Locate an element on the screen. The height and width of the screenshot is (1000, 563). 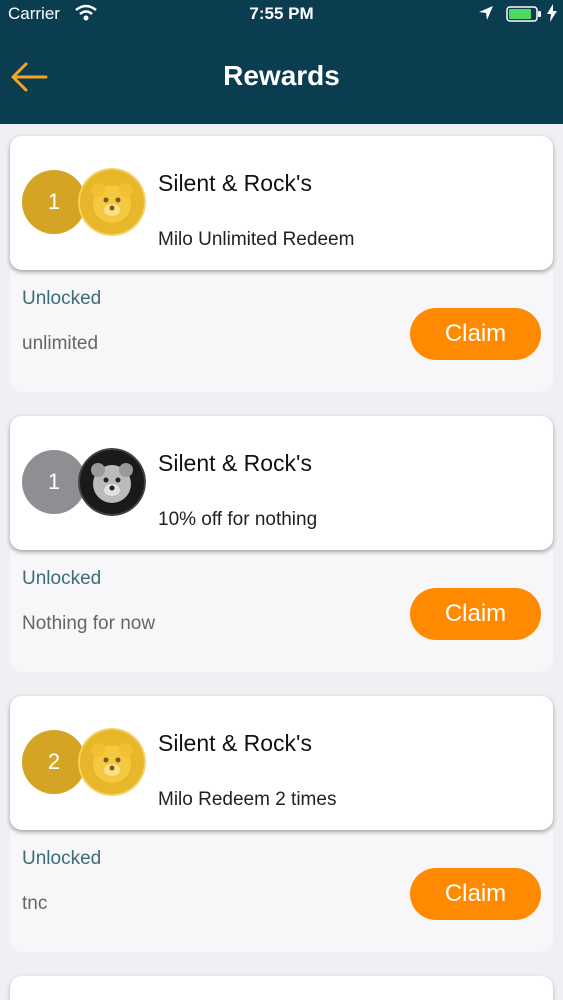
app-header: Carrier 7:55 PM Rewards is located at coordinates (281, 62).